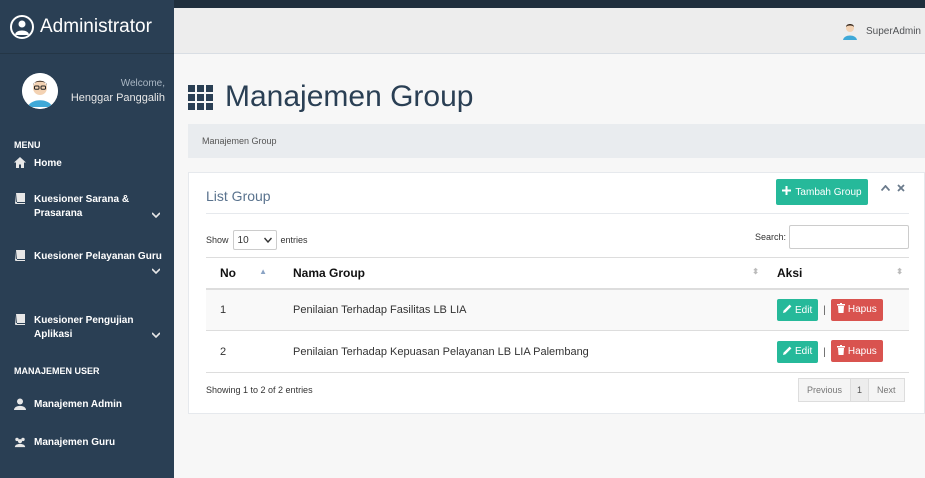 The image size is (925, 478). What do you see at coordinates (117, 98) in the screenshot?
I see `username: Henggar Panggalih` at bounding box center [117, 98].